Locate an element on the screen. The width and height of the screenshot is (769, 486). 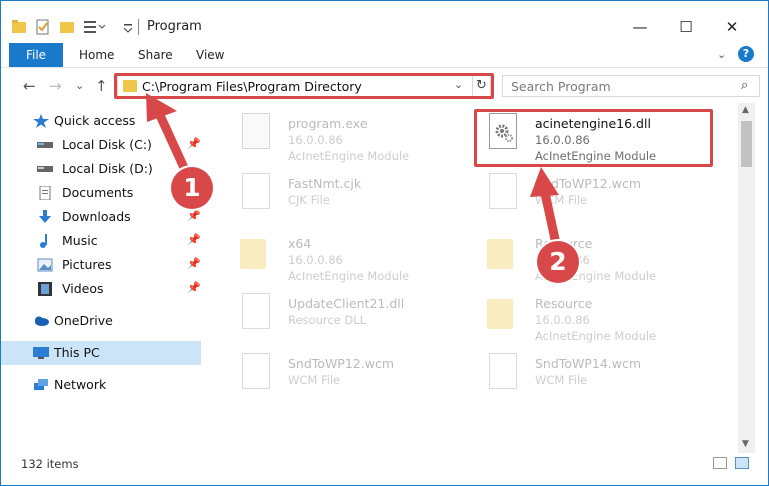
file-item-sndtowp14-wcm: SndToWP14.wcm WCM File is located at coordinates (585, 373).